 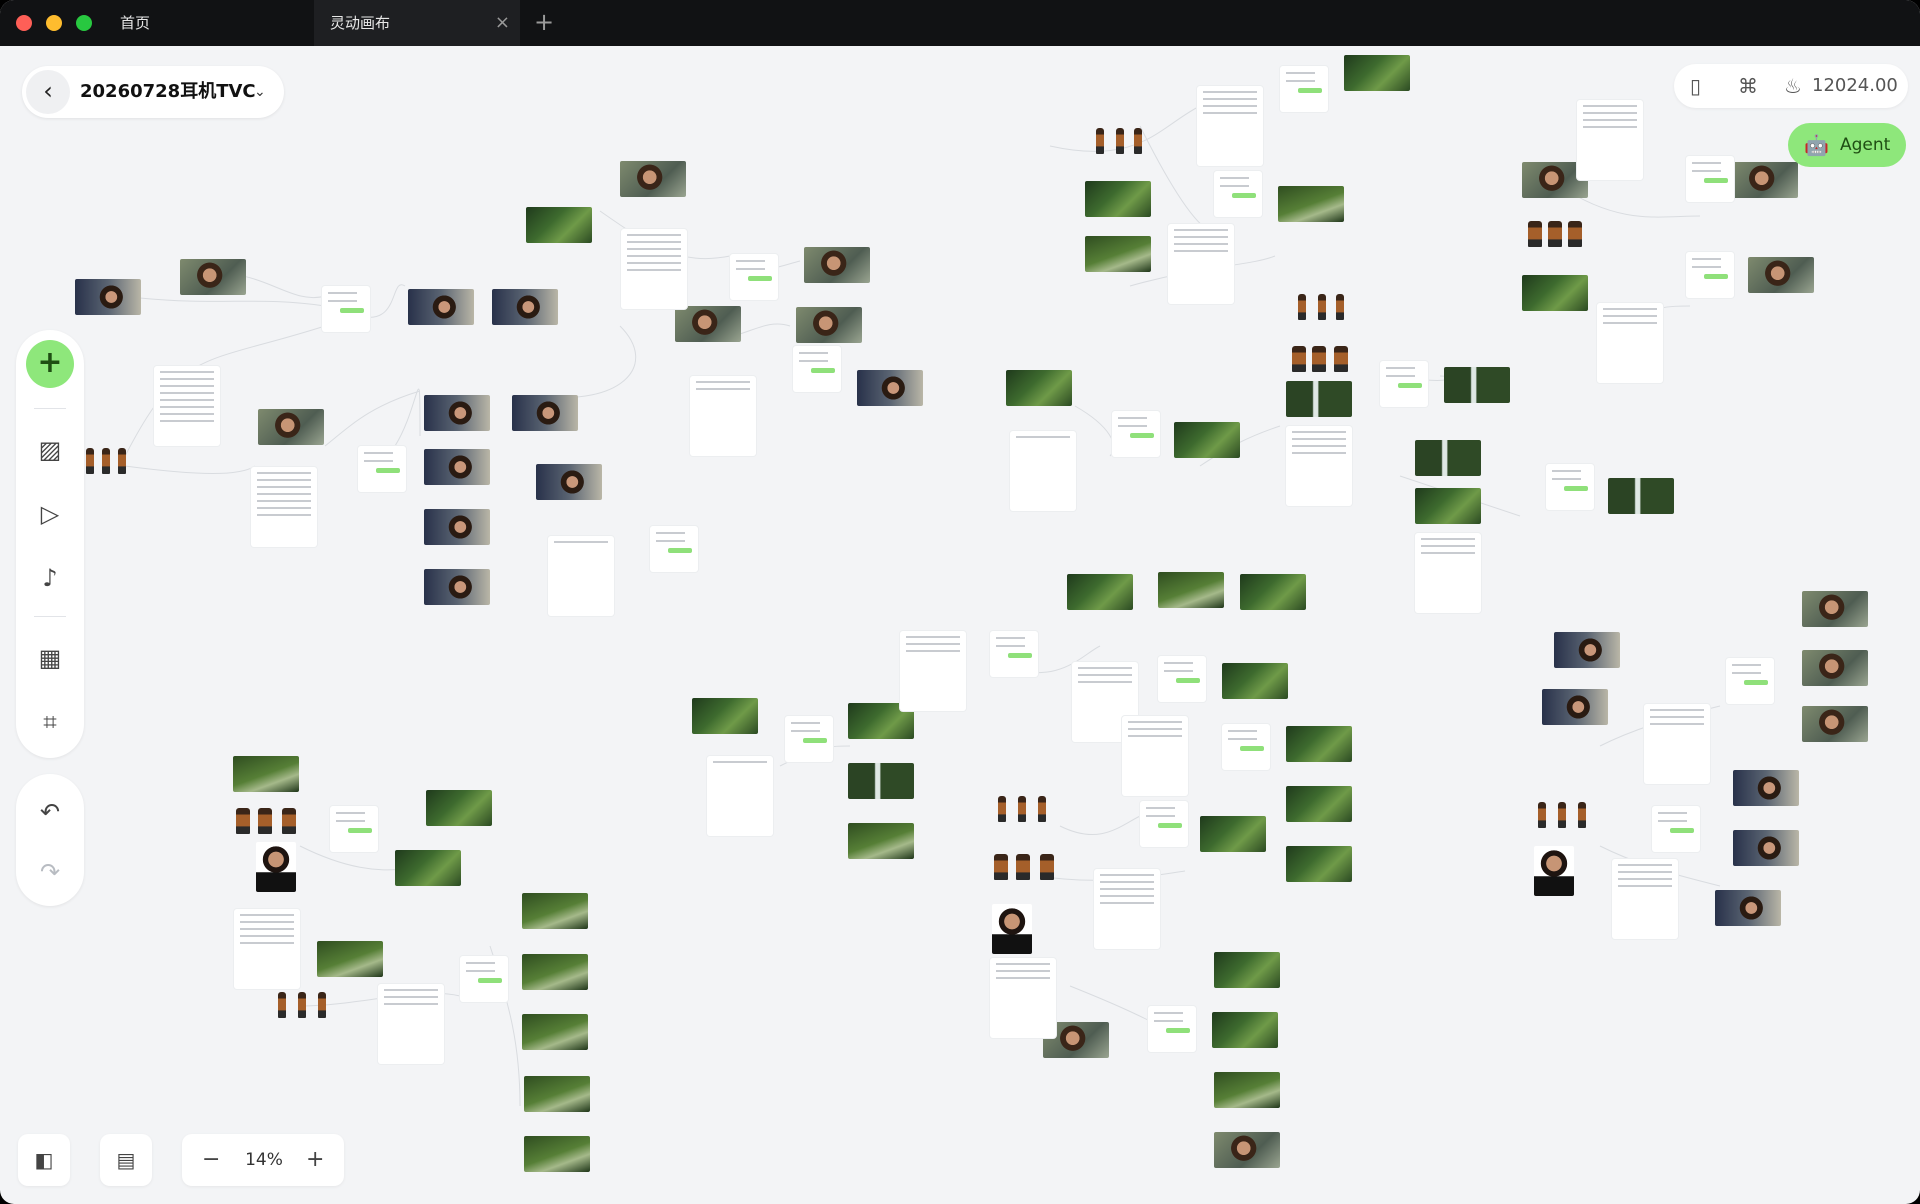 I want to click on tab-home: 首页, so click(x=135, y=23).